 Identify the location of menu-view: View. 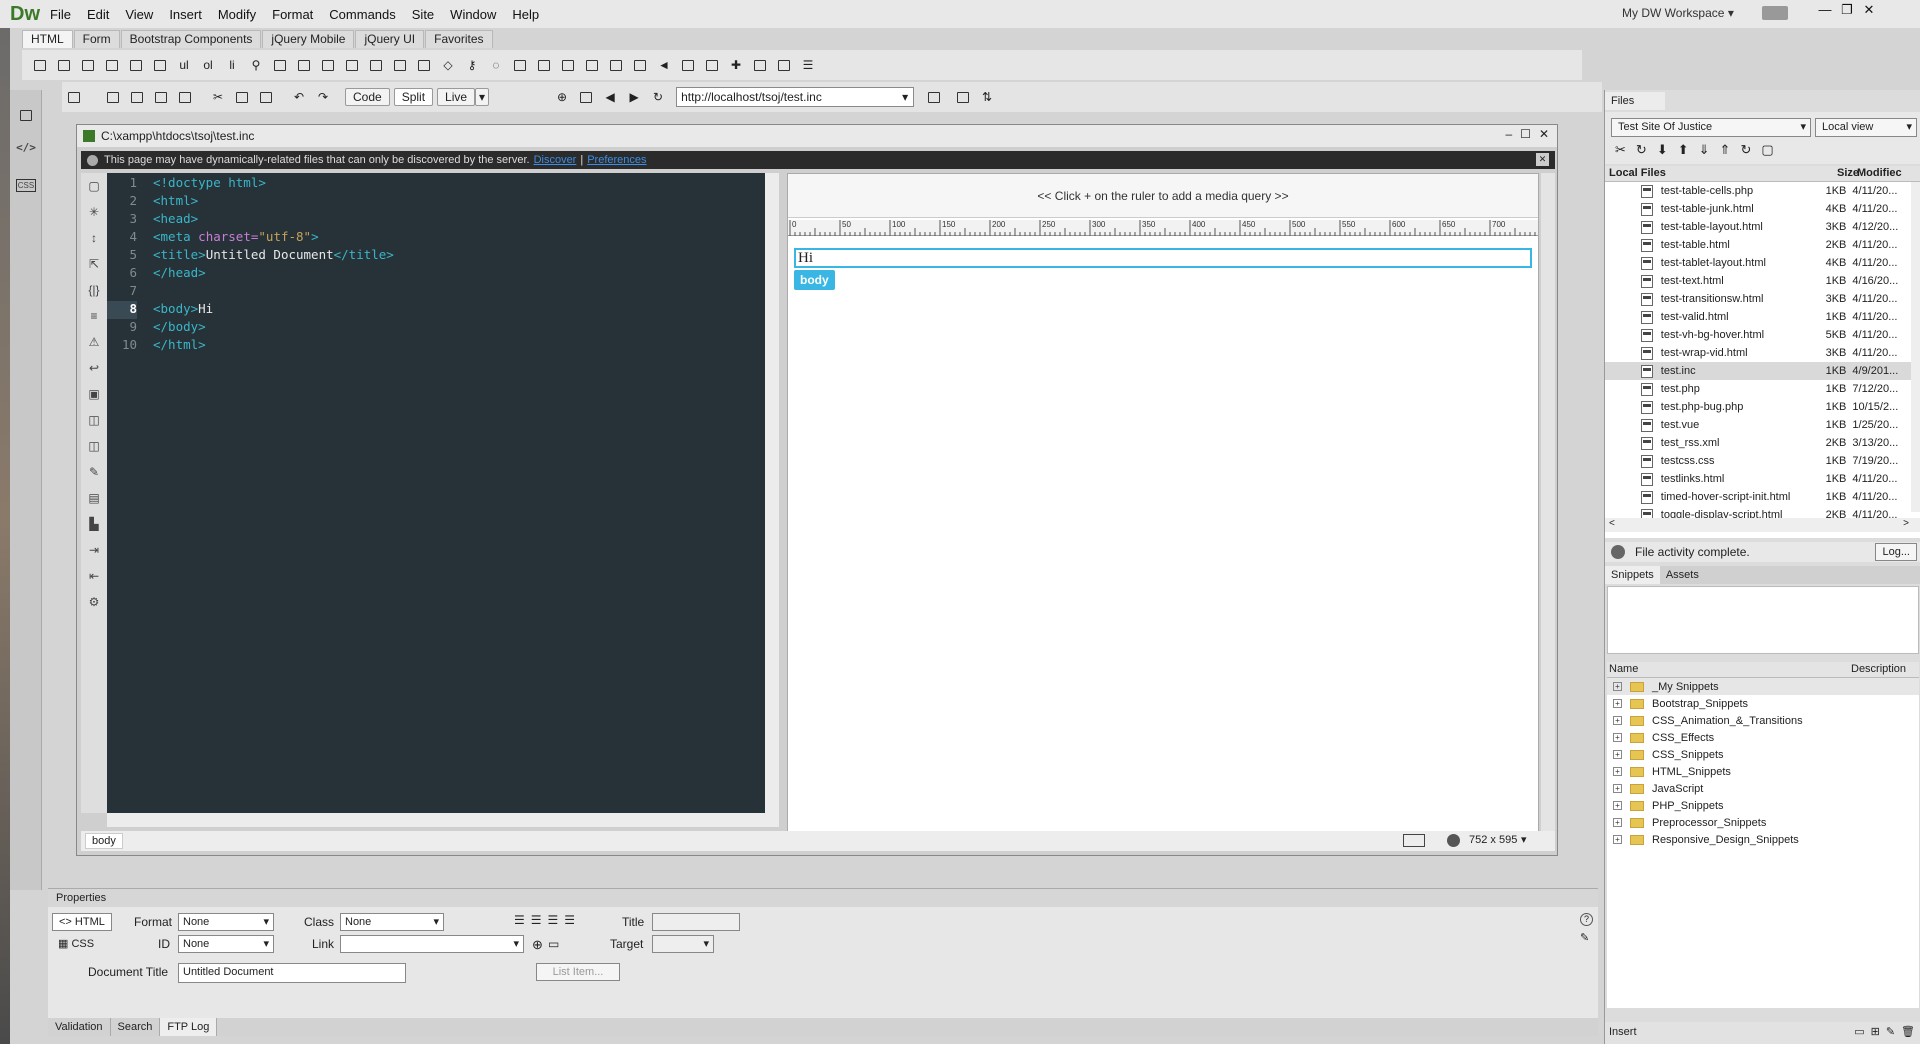
(139, 14).